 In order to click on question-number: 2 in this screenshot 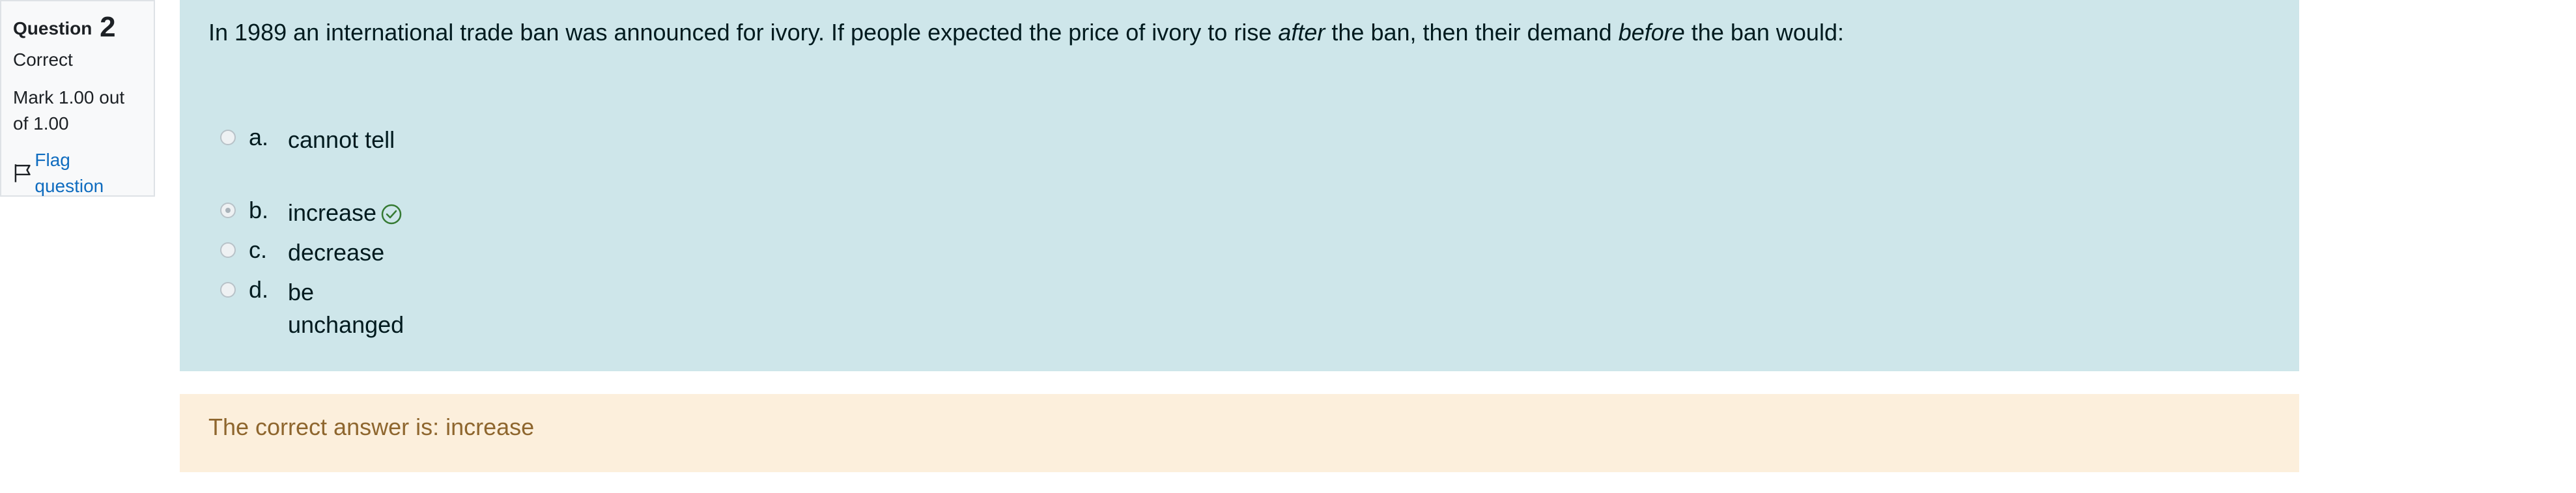, I will do `click(108, 27)`.